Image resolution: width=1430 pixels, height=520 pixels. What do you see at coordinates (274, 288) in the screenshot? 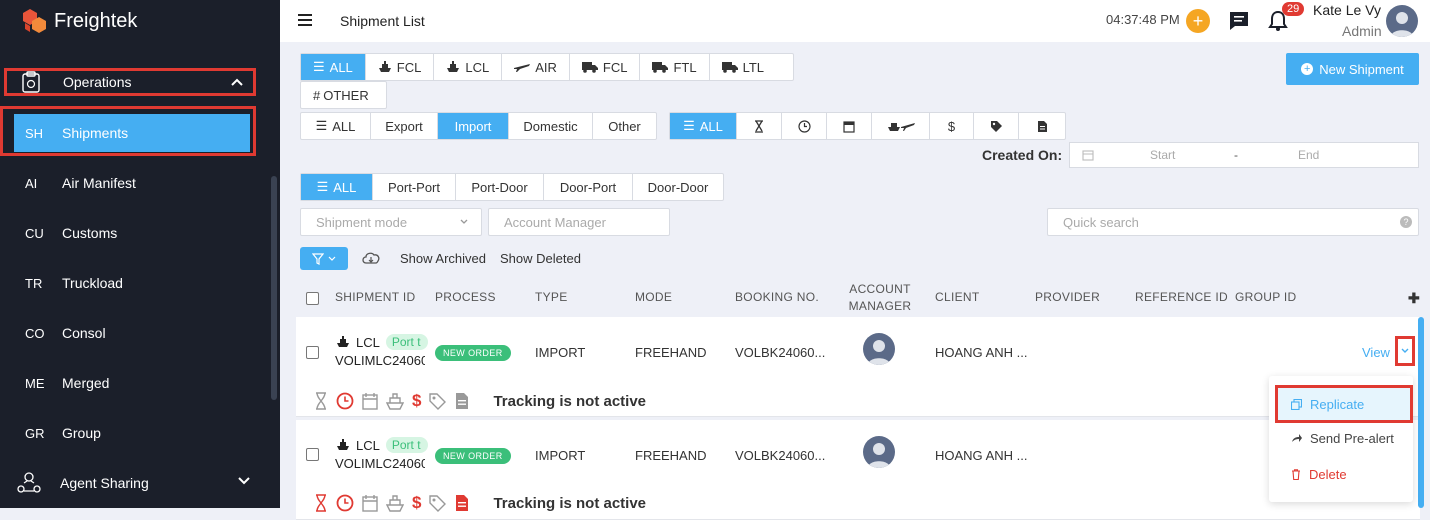
I see `sidebar-scrollbar` at bounding box center [274, 288].